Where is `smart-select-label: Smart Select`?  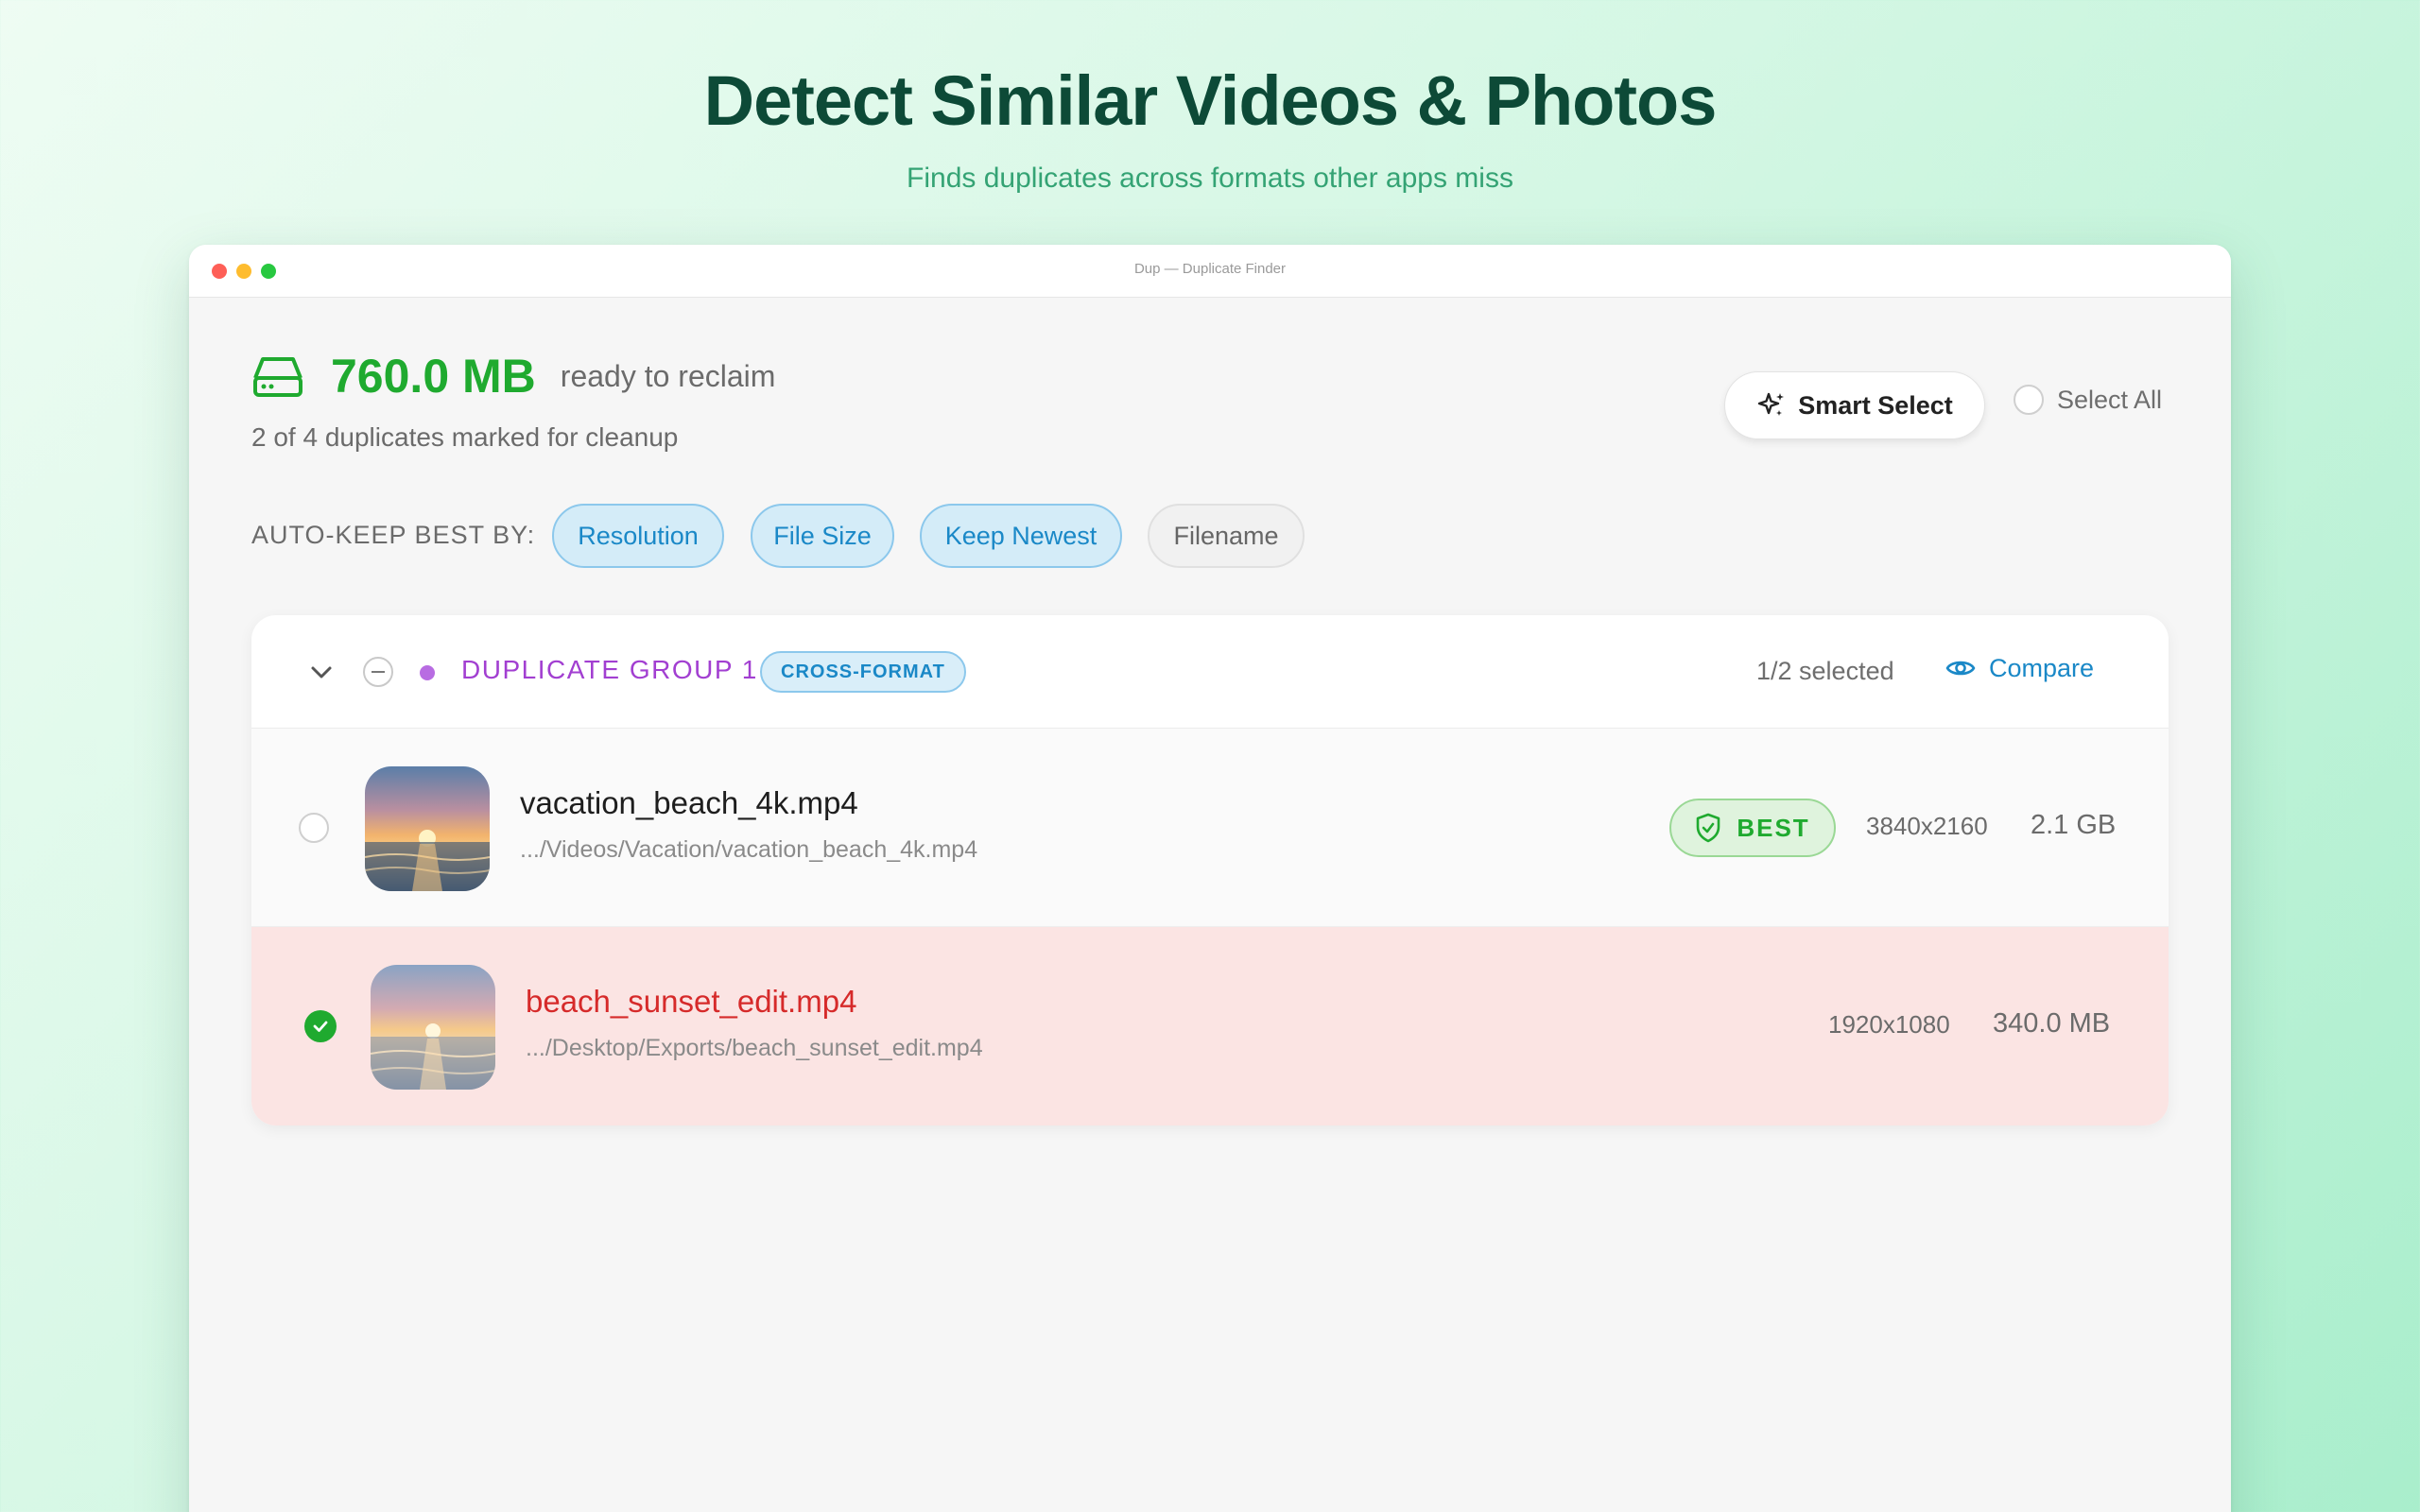 smart-select-label: Smart Select is located at coordinates (1875, 405).